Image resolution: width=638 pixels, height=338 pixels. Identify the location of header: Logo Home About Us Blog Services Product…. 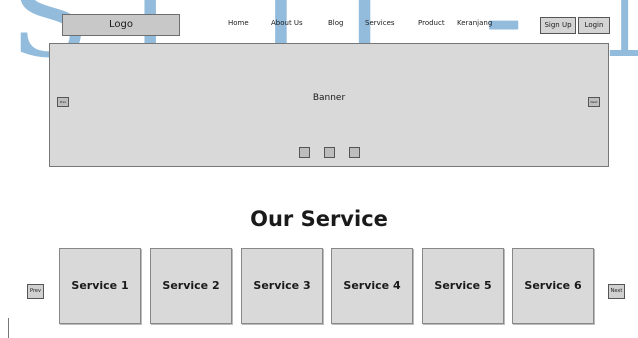
(319, 25).